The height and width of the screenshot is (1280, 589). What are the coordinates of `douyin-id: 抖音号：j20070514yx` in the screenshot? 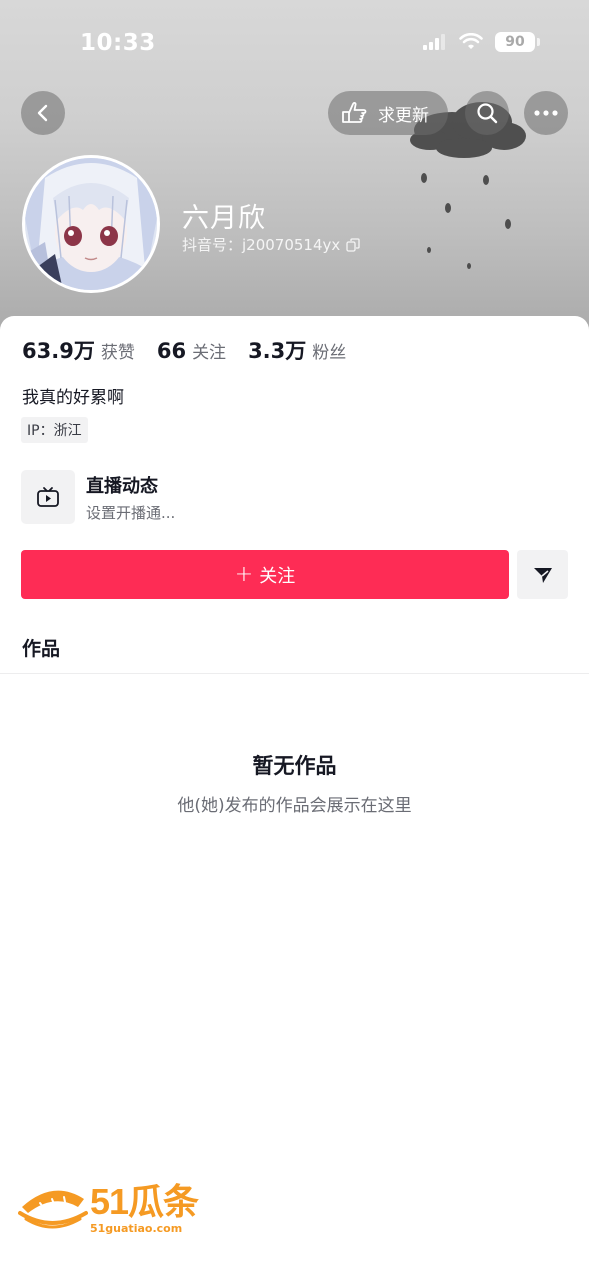 It's located at (271, 244).